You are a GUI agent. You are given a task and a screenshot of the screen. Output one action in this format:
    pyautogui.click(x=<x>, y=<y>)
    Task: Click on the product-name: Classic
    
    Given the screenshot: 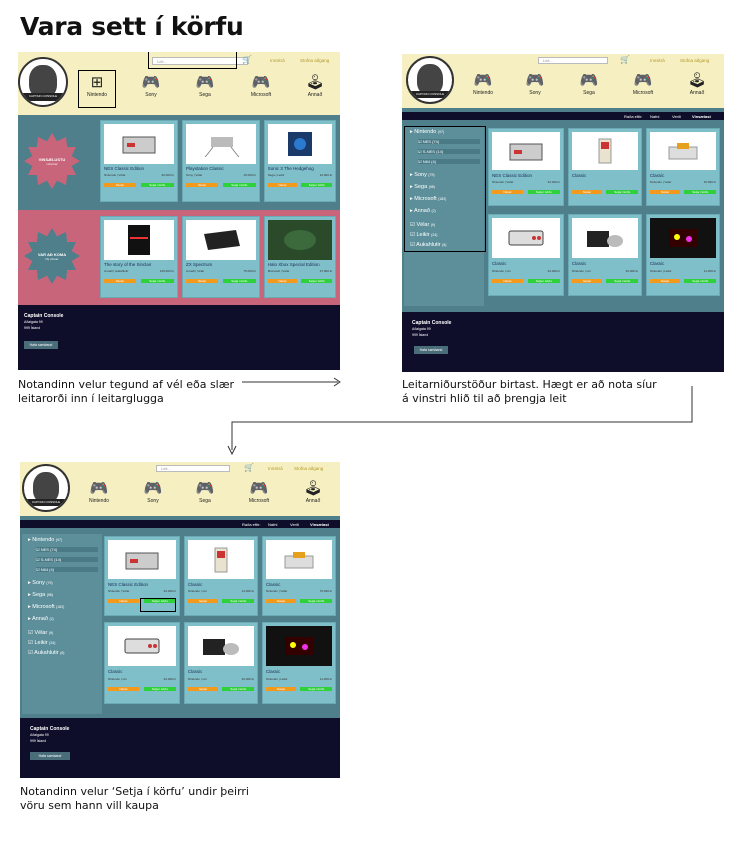 What is the action you would take?
    pyautogui.click(x=195, y=672)
    